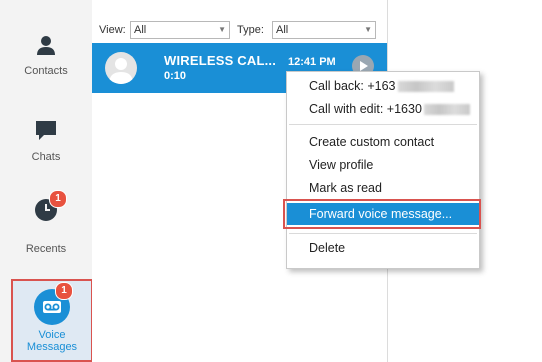  Describe the element at coordinates (282, 30) in the screenshot. I see `type-filter-value: All` at that location.